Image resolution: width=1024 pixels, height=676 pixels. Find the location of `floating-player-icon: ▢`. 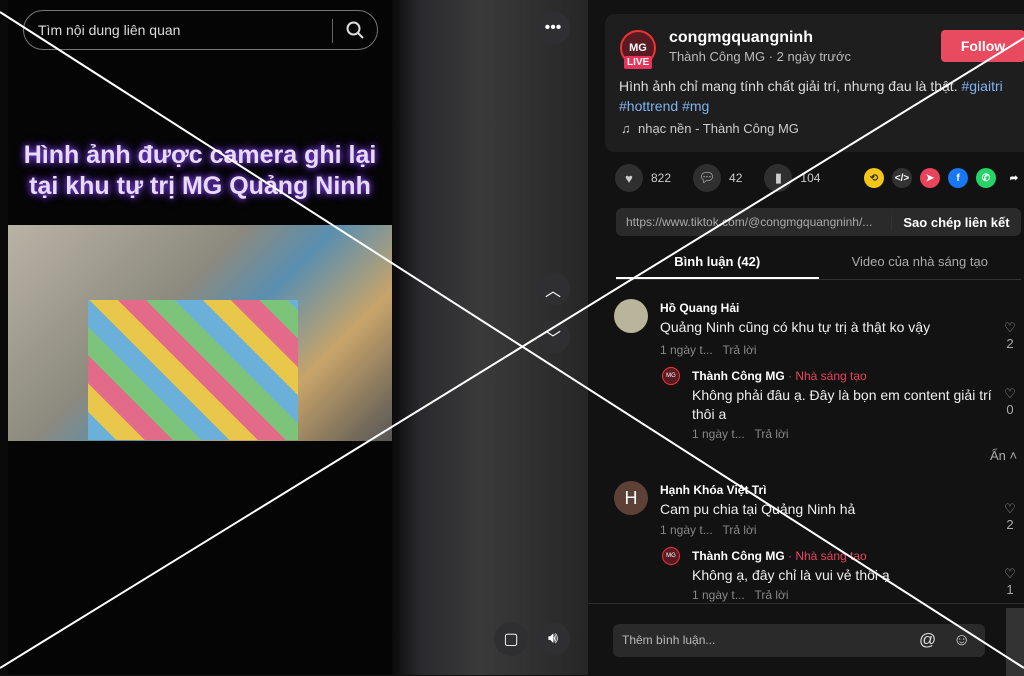

floating-player-icon: ▢ is located at coordinates (511, 639).